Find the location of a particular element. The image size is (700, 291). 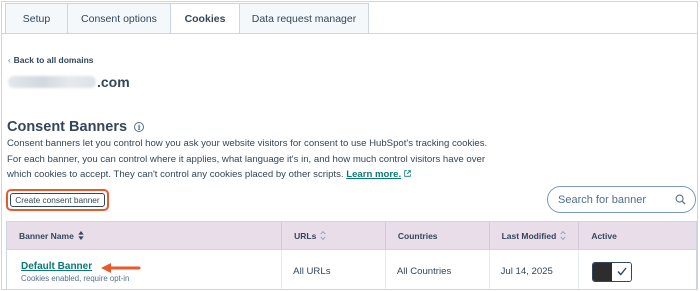

search-input is located at coordinates (615, 199).